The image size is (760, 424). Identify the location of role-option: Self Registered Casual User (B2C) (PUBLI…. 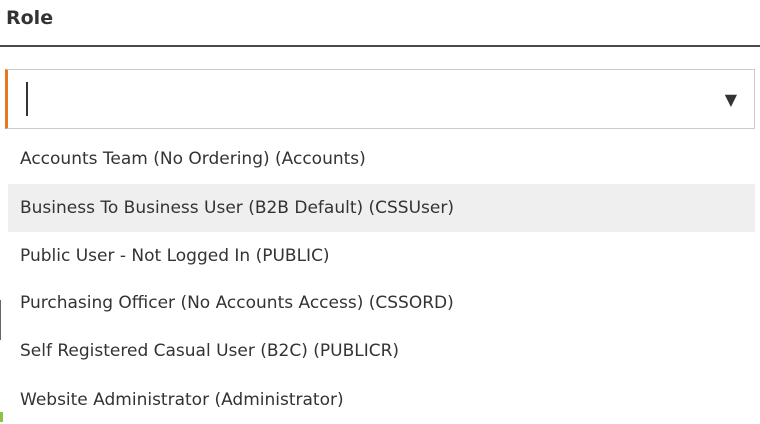
(381, 351).